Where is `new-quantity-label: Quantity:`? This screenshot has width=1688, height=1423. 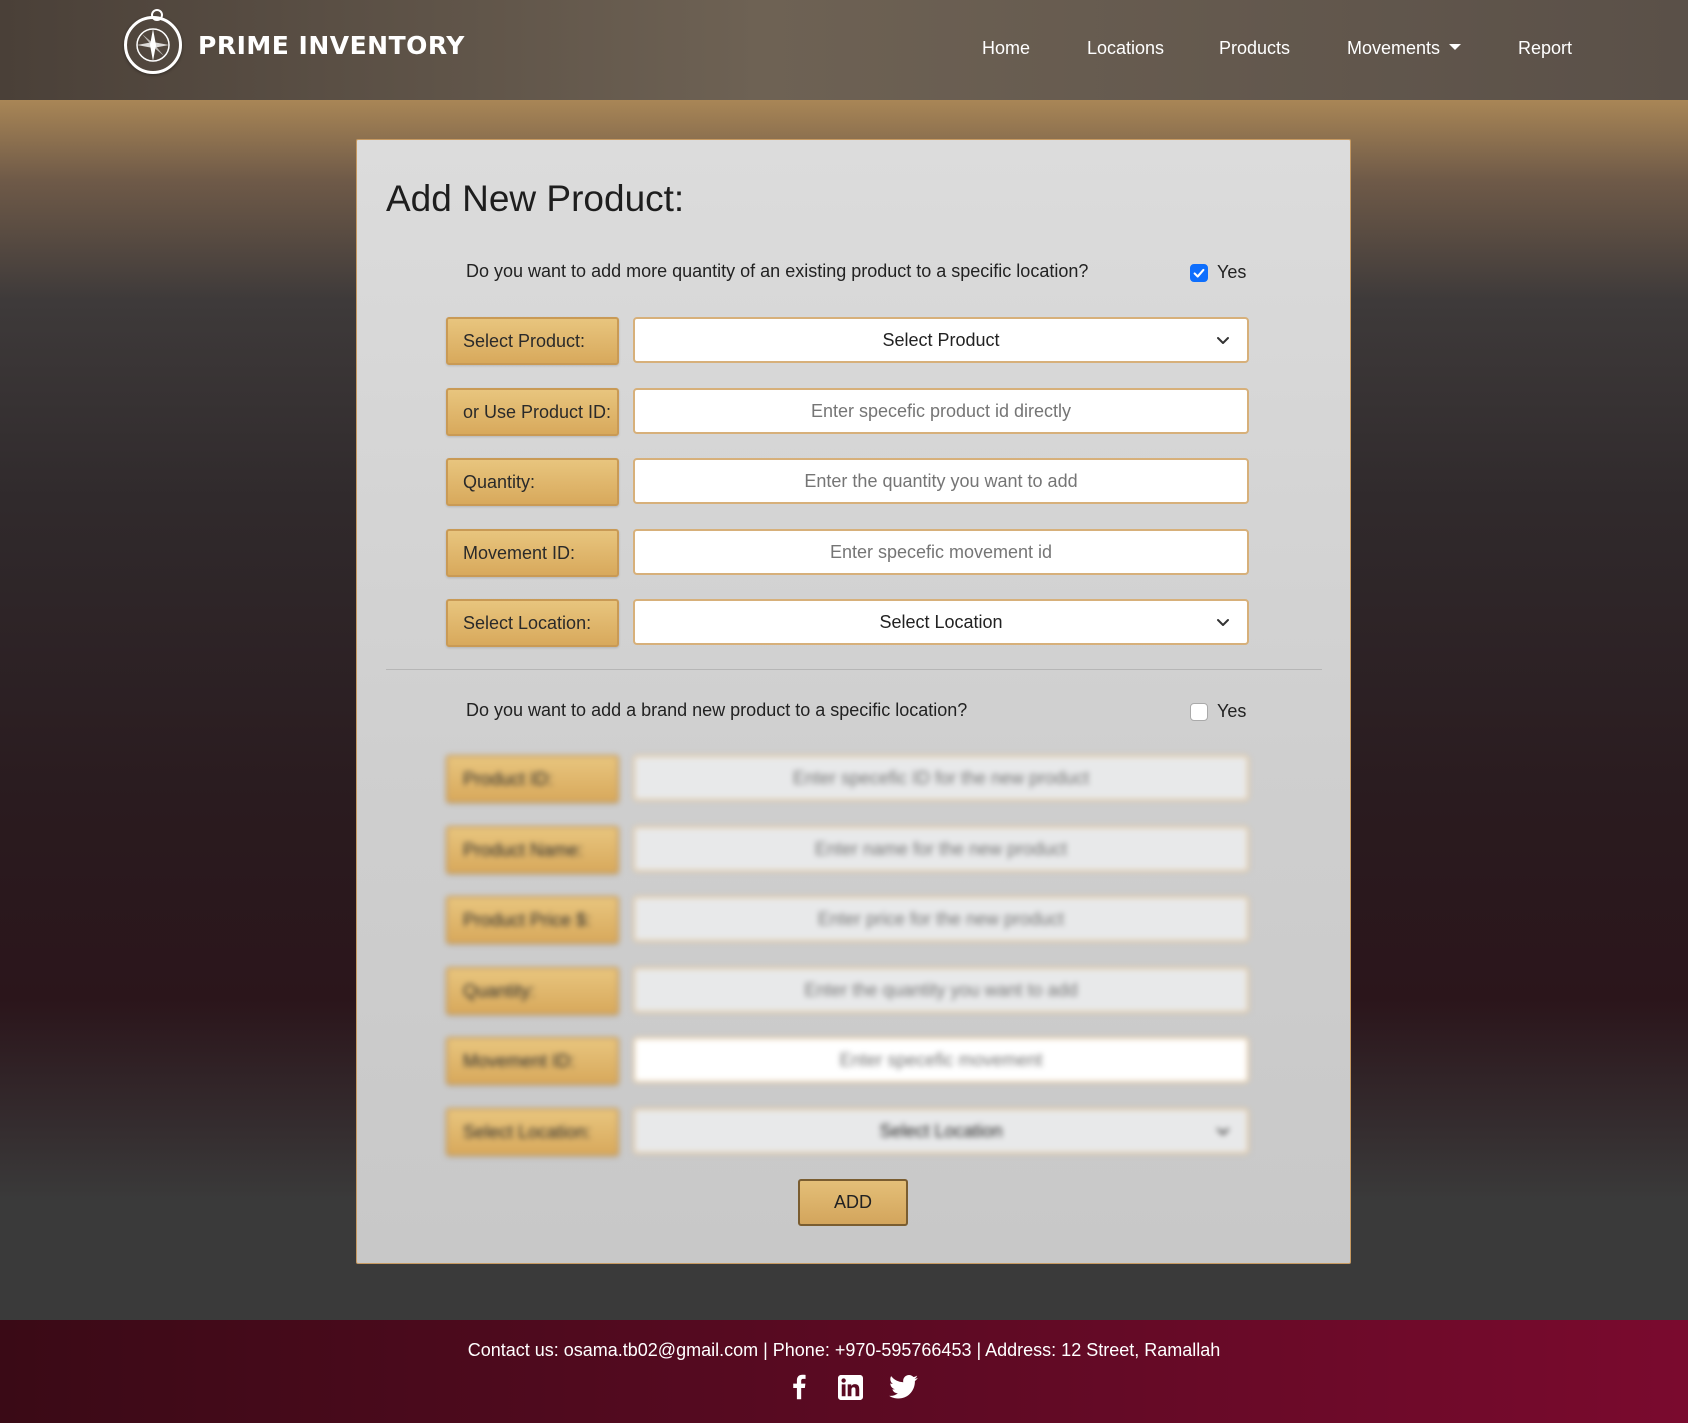 new-quantity-label: Quantity: is located at coordinates (532, 991).